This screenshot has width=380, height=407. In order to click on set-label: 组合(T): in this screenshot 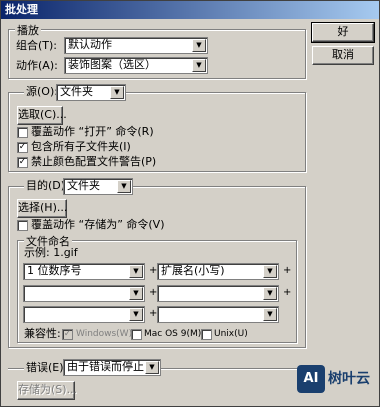, I will do `click(37, 45)`.